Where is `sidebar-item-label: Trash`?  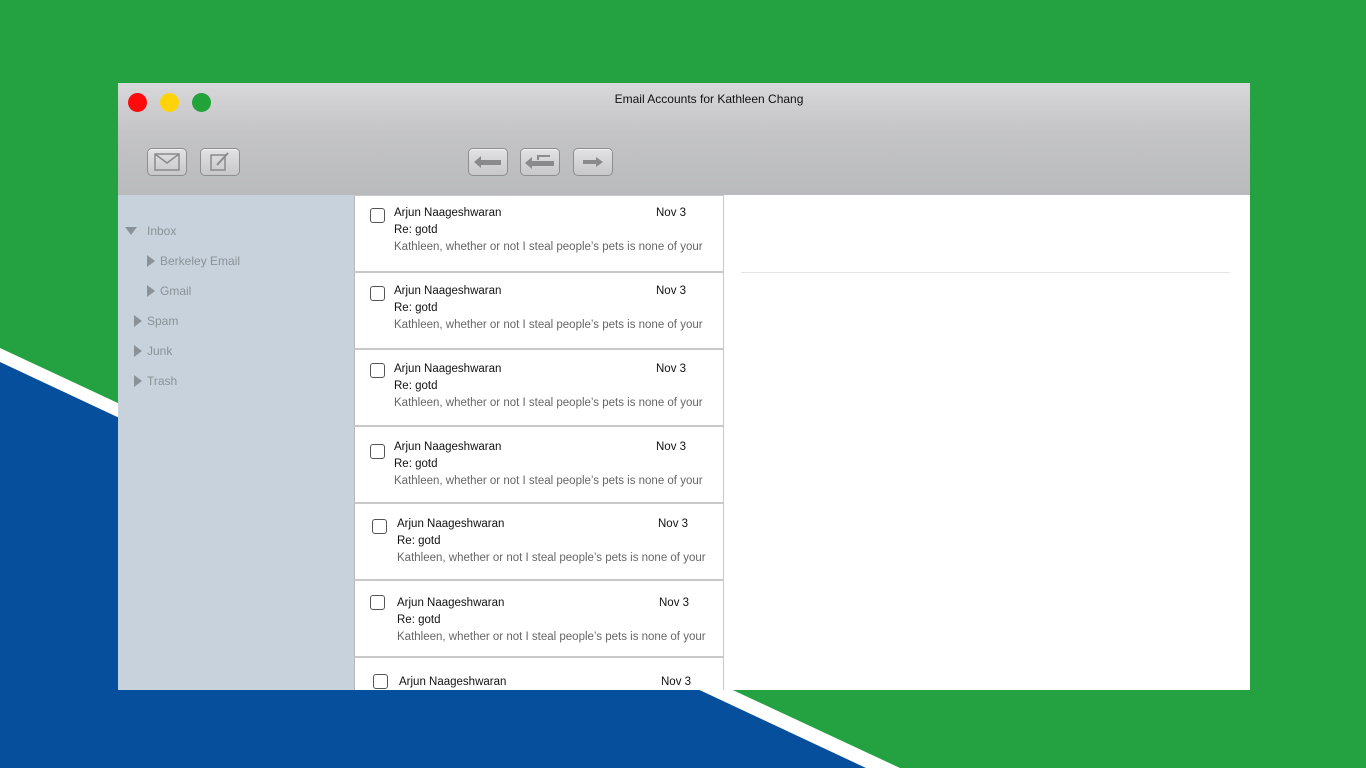
sidebar-item-label: Trash is located at coordinates (162, 381).